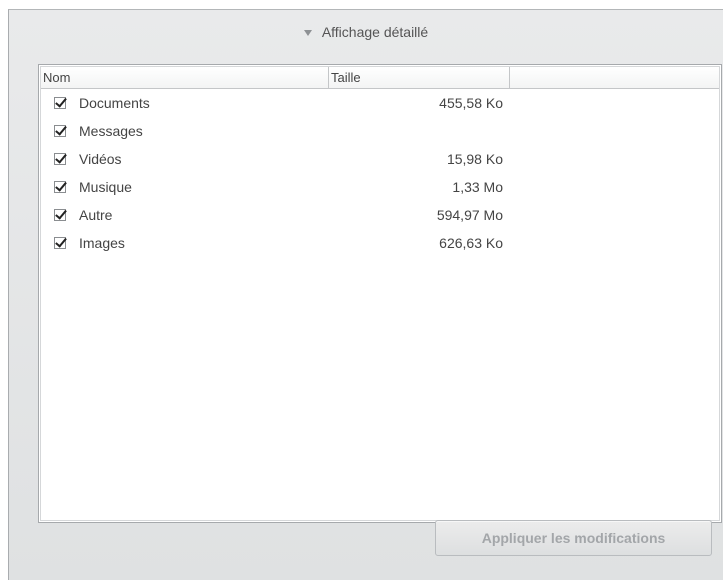 The image size is (723, 580). I want to click on row-name: Musique, so click(105, 187).